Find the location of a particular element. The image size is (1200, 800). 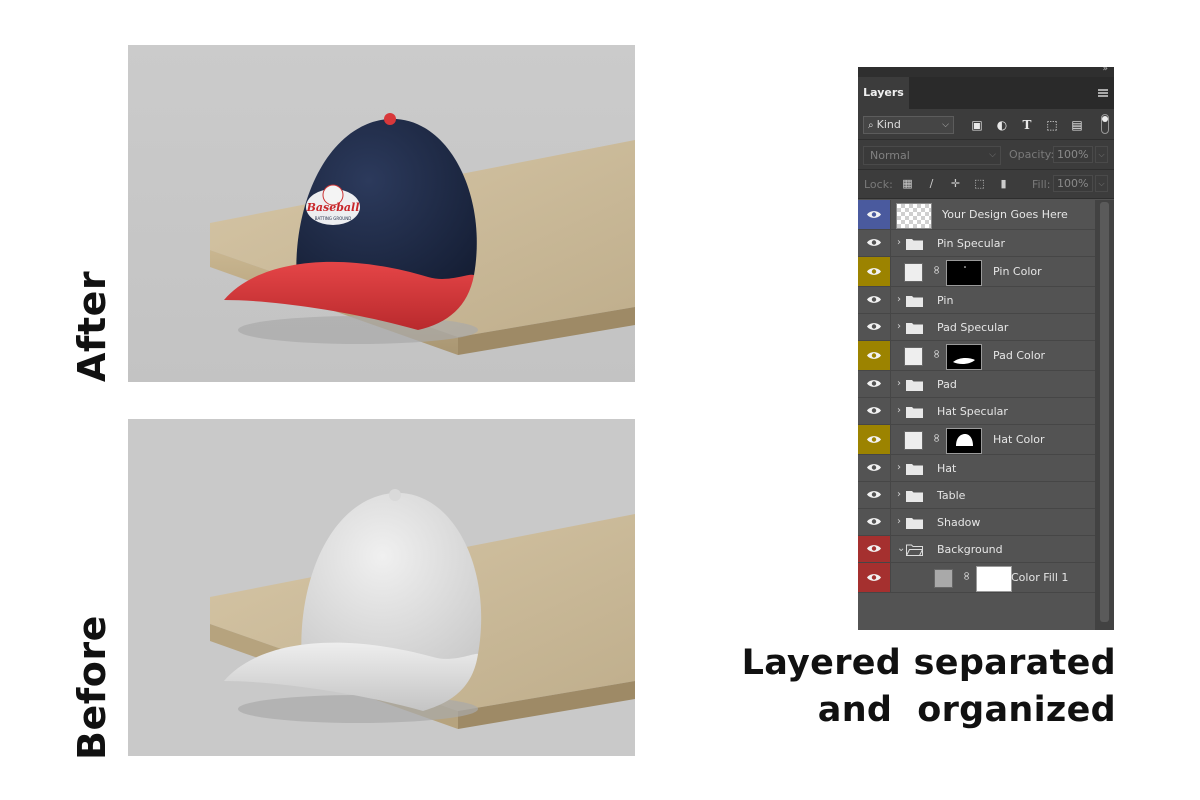

layer-row: ∞ Pad Color is located at coordinates (976, 356).